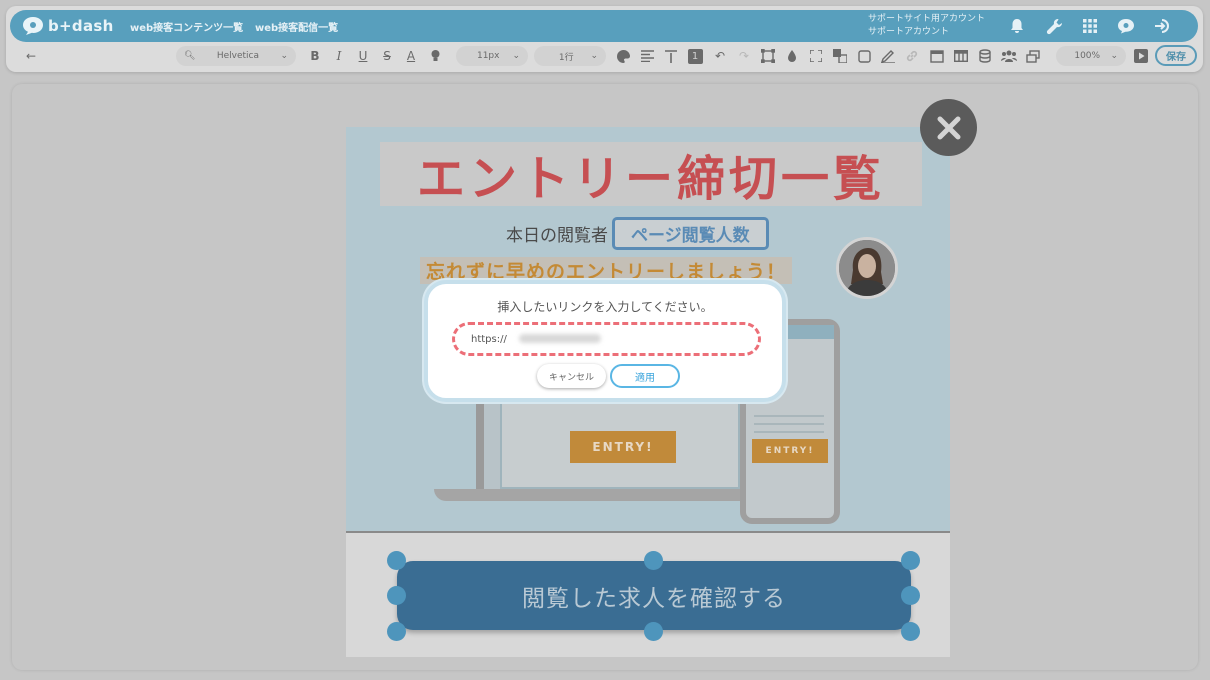 This screenshot has width=1210, height=680. Describe the element at coordinates (926, 26) in the screenshot. I see `account-info: サポートサイト用アカウント サポートアカウント` at that location.